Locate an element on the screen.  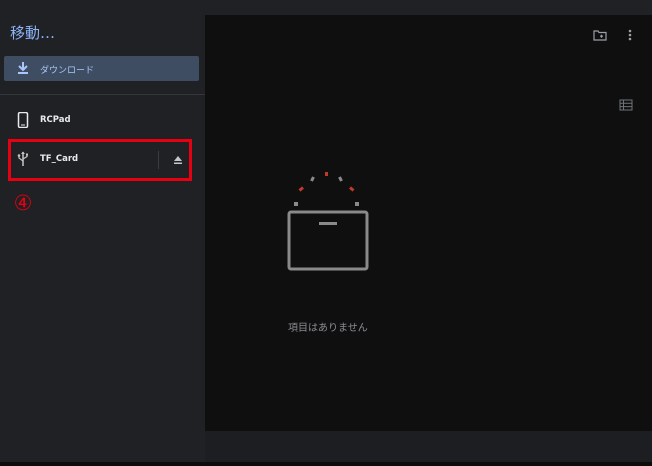
sidebar-item-label: RCPad is located at coordinates (55, 120).